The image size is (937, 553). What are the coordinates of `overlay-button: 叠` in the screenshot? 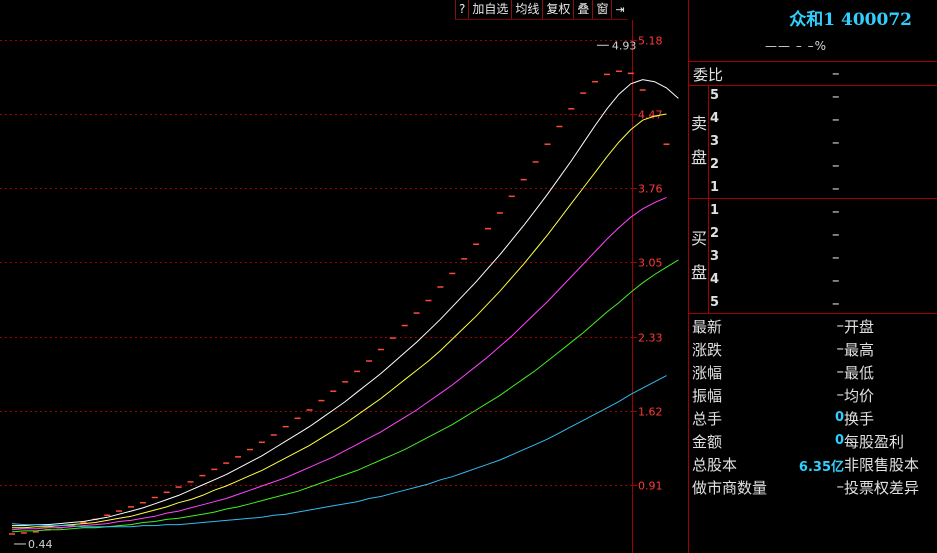 It's located at (582, 9).